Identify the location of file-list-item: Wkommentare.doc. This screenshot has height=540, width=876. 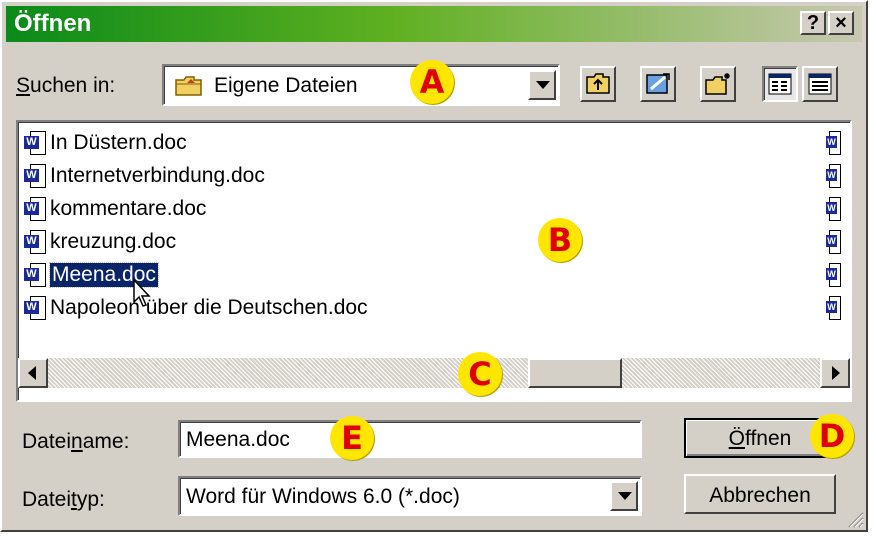
(115, 209).